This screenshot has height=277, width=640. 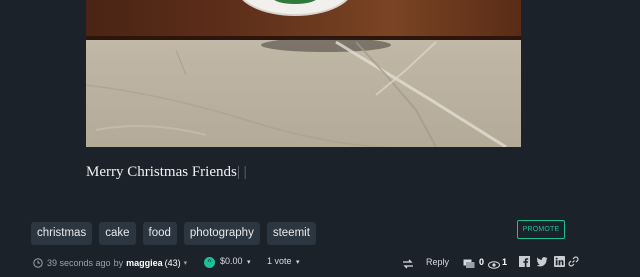 I want to click on post-body-text: Merry Christmas Friends, so click(x=161, y=172).